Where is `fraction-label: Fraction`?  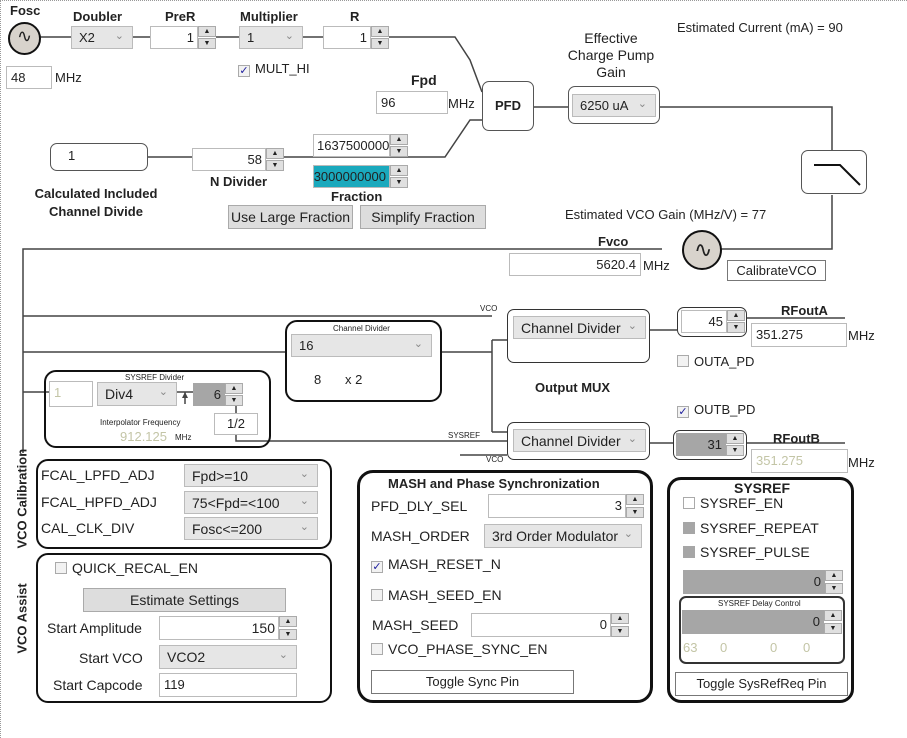 fraction-label: Fraction is located at coordinates (357, 196).